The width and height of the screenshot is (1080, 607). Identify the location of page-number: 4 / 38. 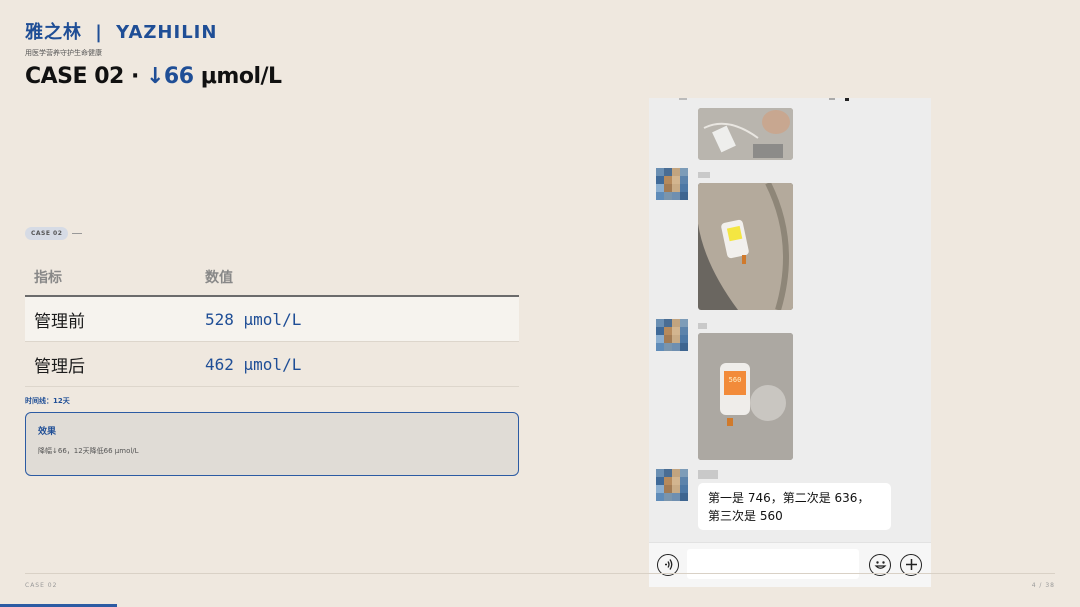
(1043, 585).